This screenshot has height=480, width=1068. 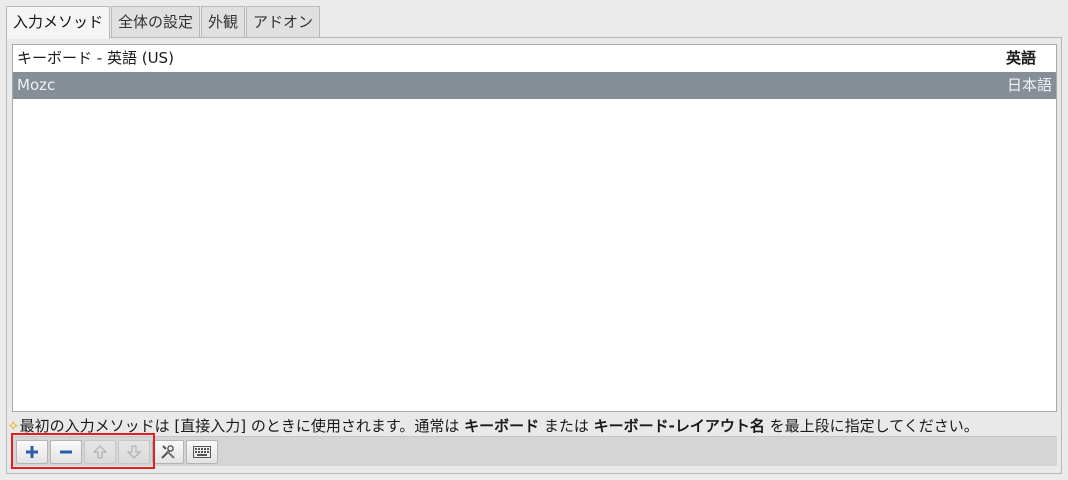 What do you see at coordinates (95, 58) in the screenshot?
I see `list-item-name: キーボード - 英語 (US)` at bounding box center [95, 58].